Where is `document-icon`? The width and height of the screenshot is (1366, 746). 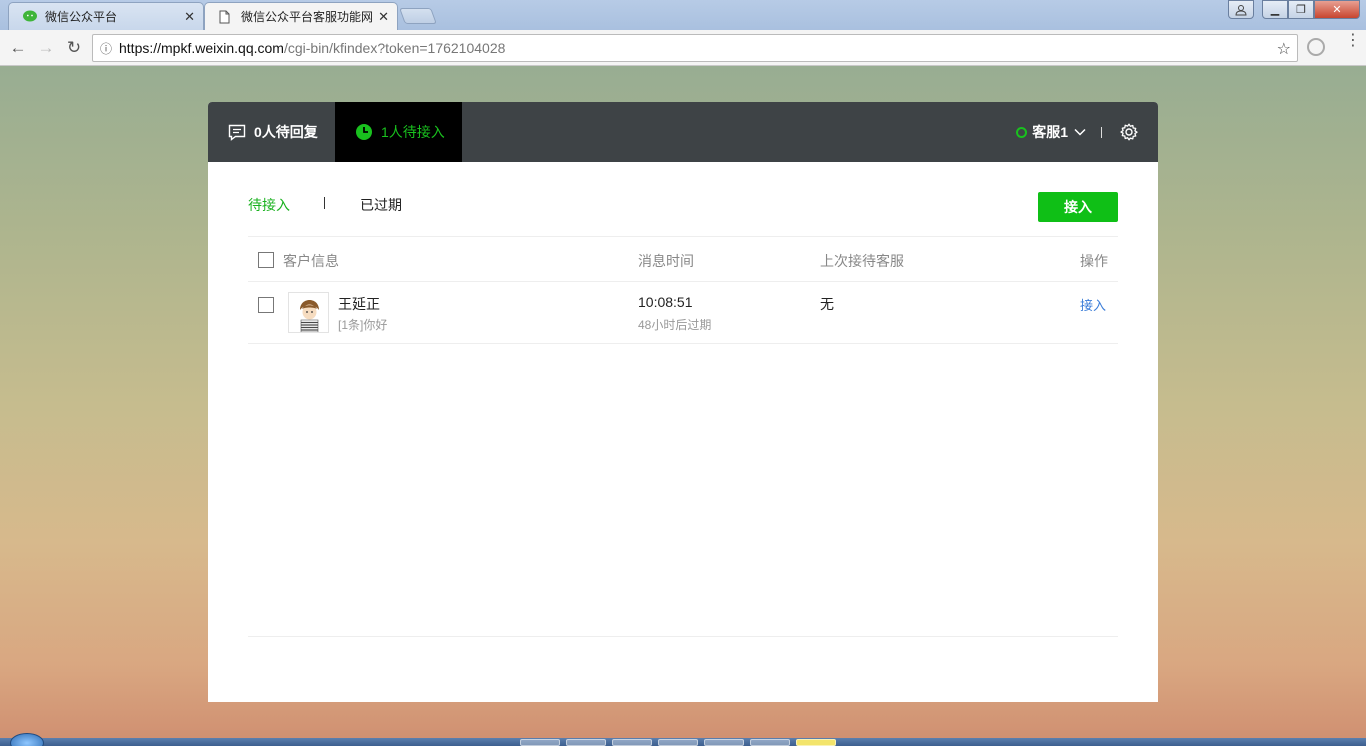 document-icon is located at coordinates (224, 18).